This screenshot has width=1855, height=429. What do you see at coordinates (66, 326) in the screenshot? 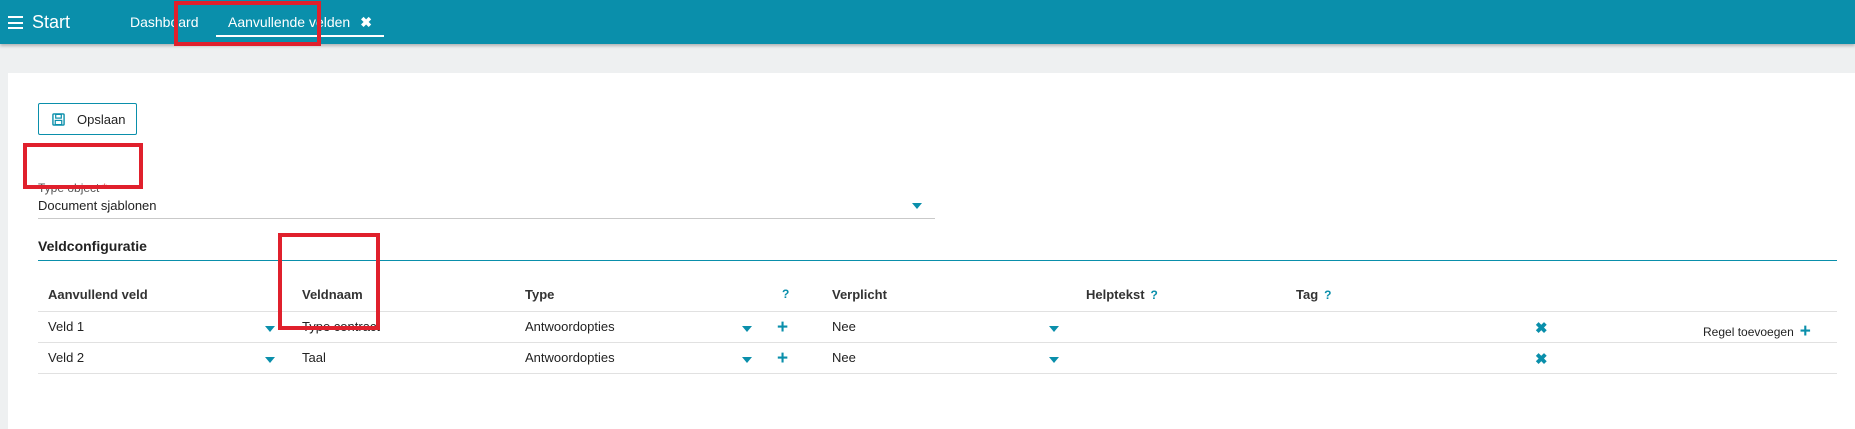
I see `row1-aanvullend-veld-select: Veld 1` at bounding box center [66, 326].